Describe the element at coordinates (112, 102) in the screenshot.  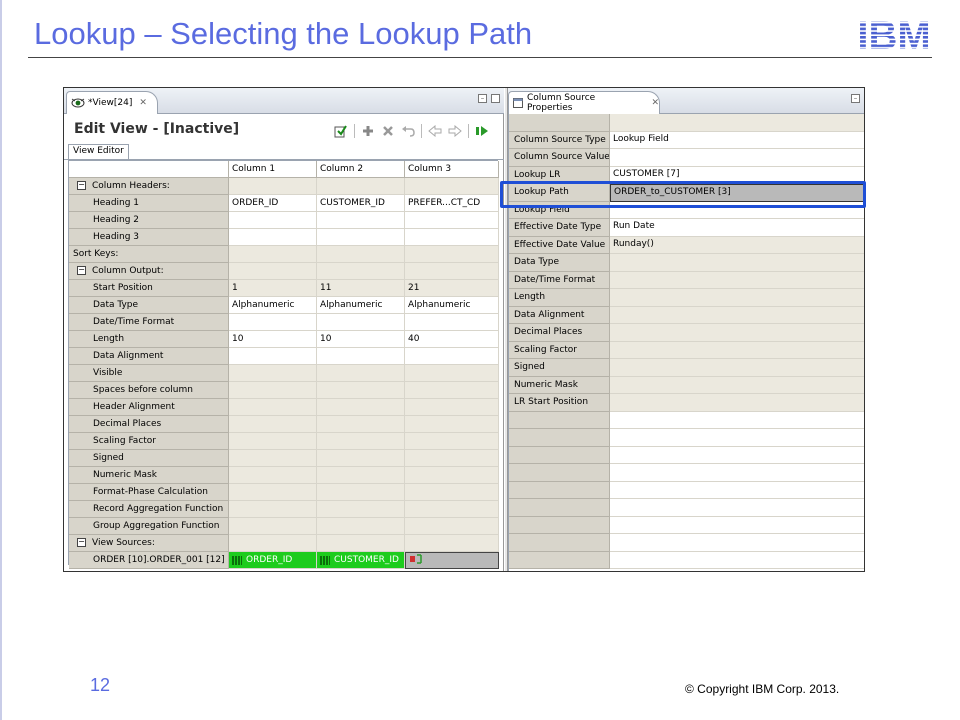
I see `tab-view-24: *View[24] ✕` at that location.